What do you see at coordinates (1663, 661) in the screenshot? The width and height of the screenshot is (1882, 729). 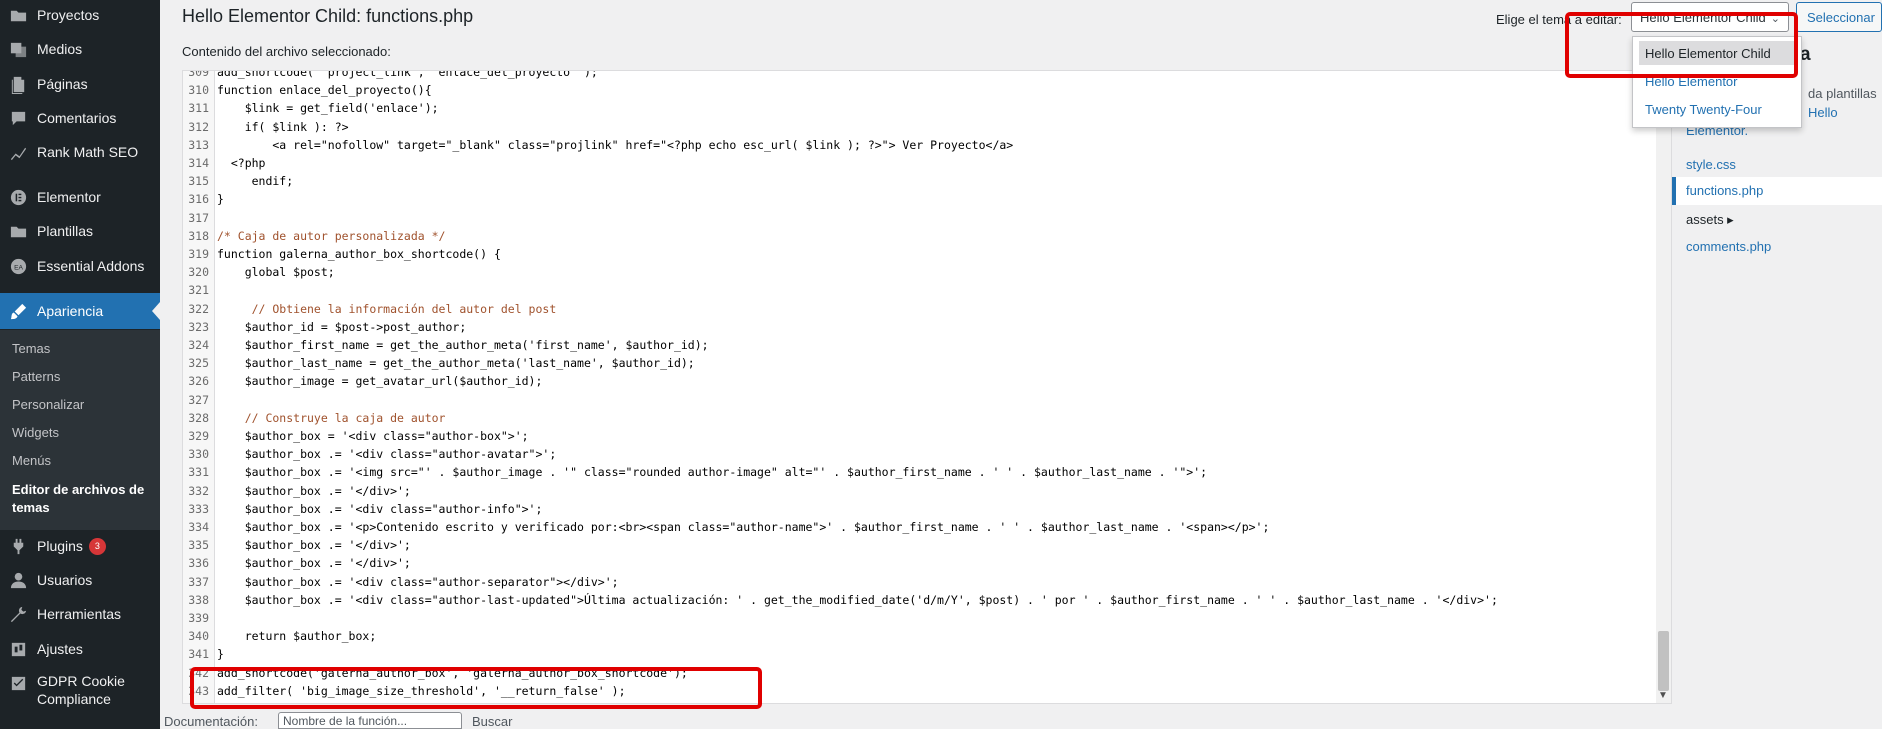 I see `scrollbar-thumb` at bounding box center [1663, 661].